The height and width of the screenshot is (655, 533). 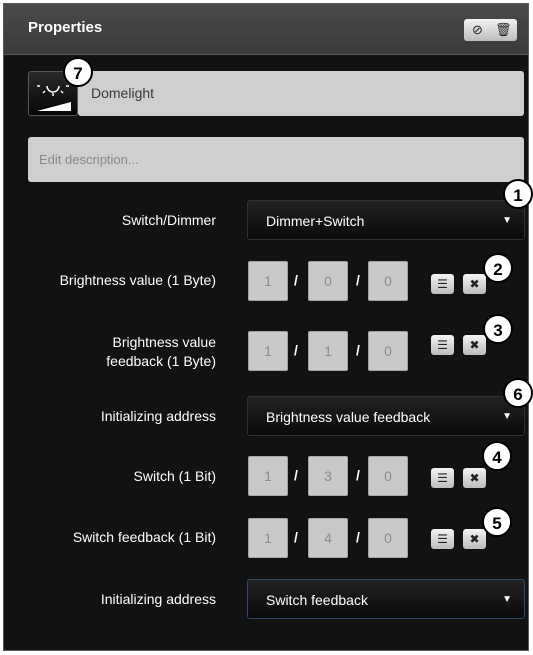 What do you see at coordinates (388, 281) in the screenshot?
I see `brightness-value-sub-group: 0` at bounding box center [388, 281].